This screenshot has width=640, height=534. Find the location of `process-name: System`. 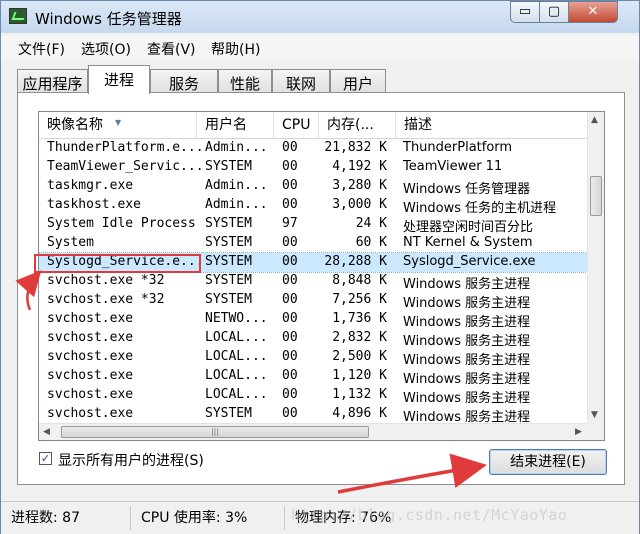

process-name: System is located at coordinates (70, 242).